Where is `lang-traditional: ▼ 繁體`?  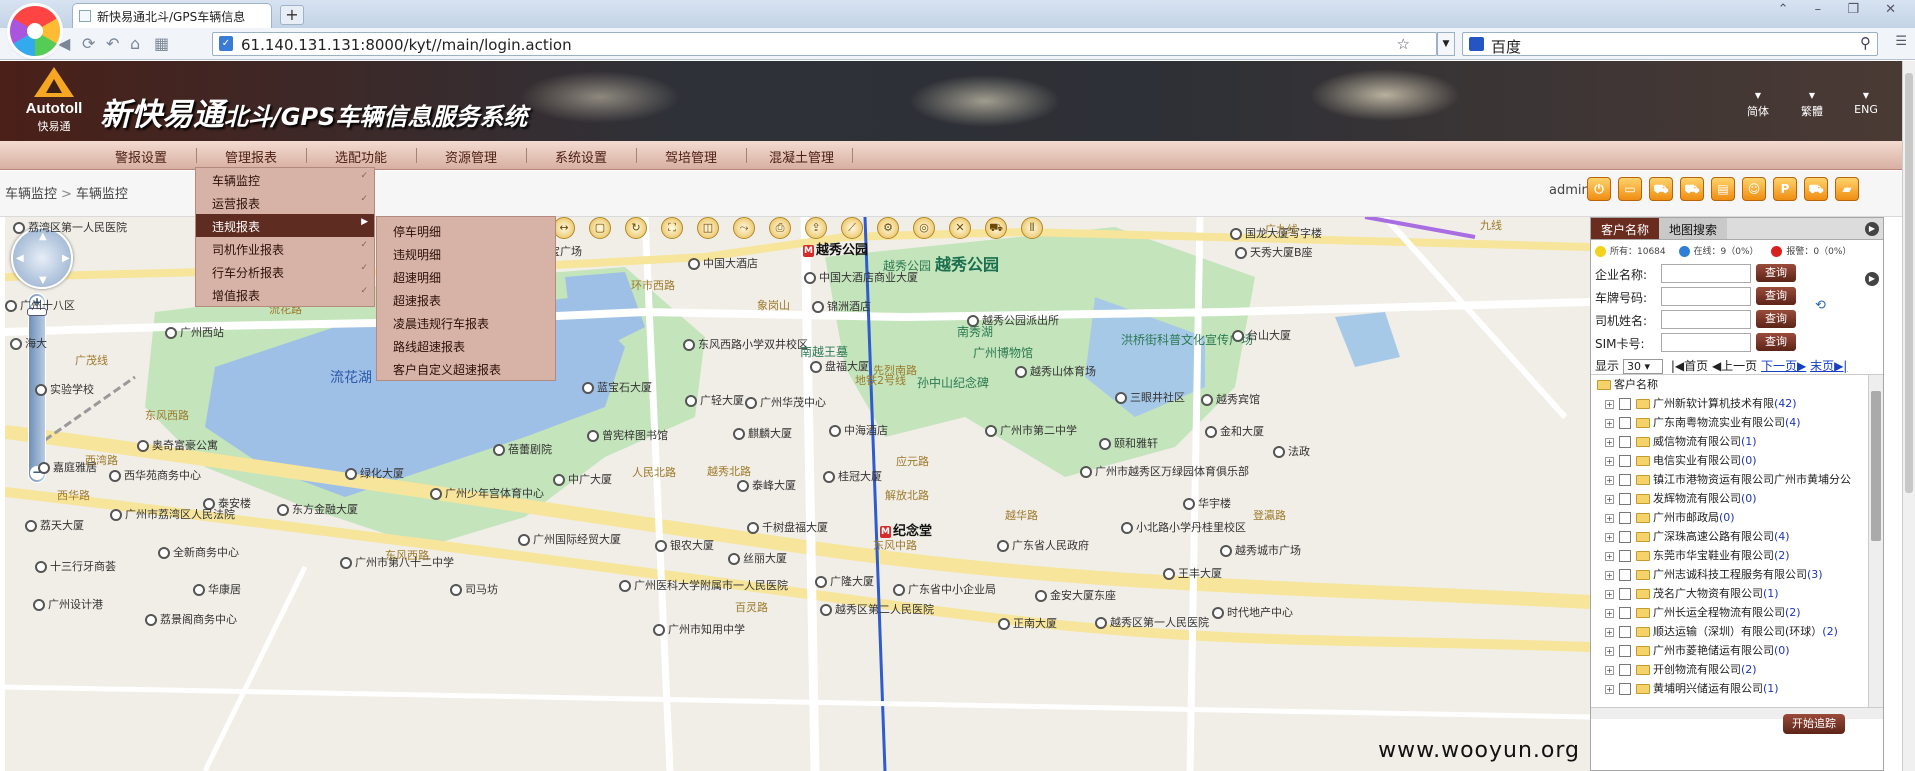
lang-traditional: ▼ 繁體 is located at coordinates (1812, 105).